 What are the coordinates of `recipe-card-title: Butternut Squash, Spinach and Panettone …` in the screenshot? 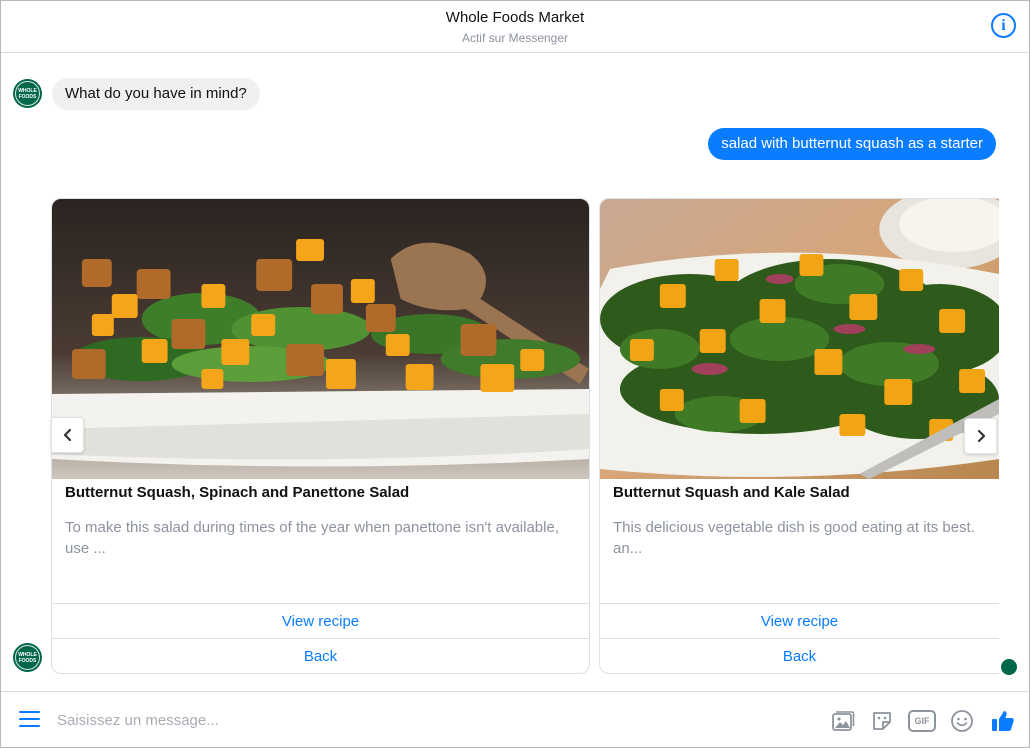 It's located at (237, 492).